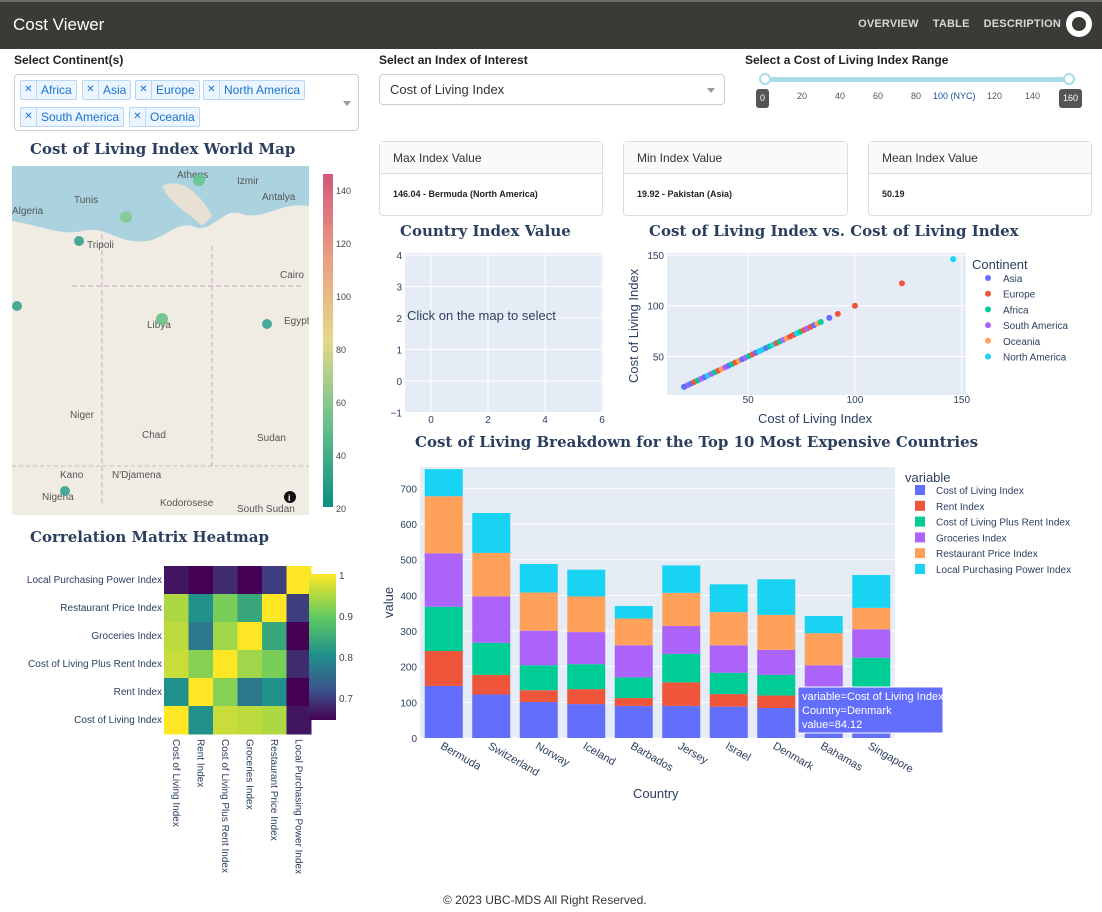 This screenshot has height=912, width=1102. Describe the element at coordinates (980, 491) in the screenshot. I see `legend-label: Cost of Living Index` at that location.